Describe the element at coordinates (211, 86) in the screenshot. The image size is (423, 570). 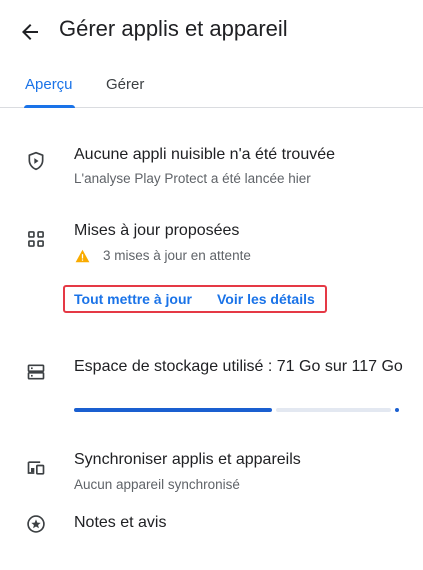
I see `tab-bar: Aperçu Gérer` at that location.